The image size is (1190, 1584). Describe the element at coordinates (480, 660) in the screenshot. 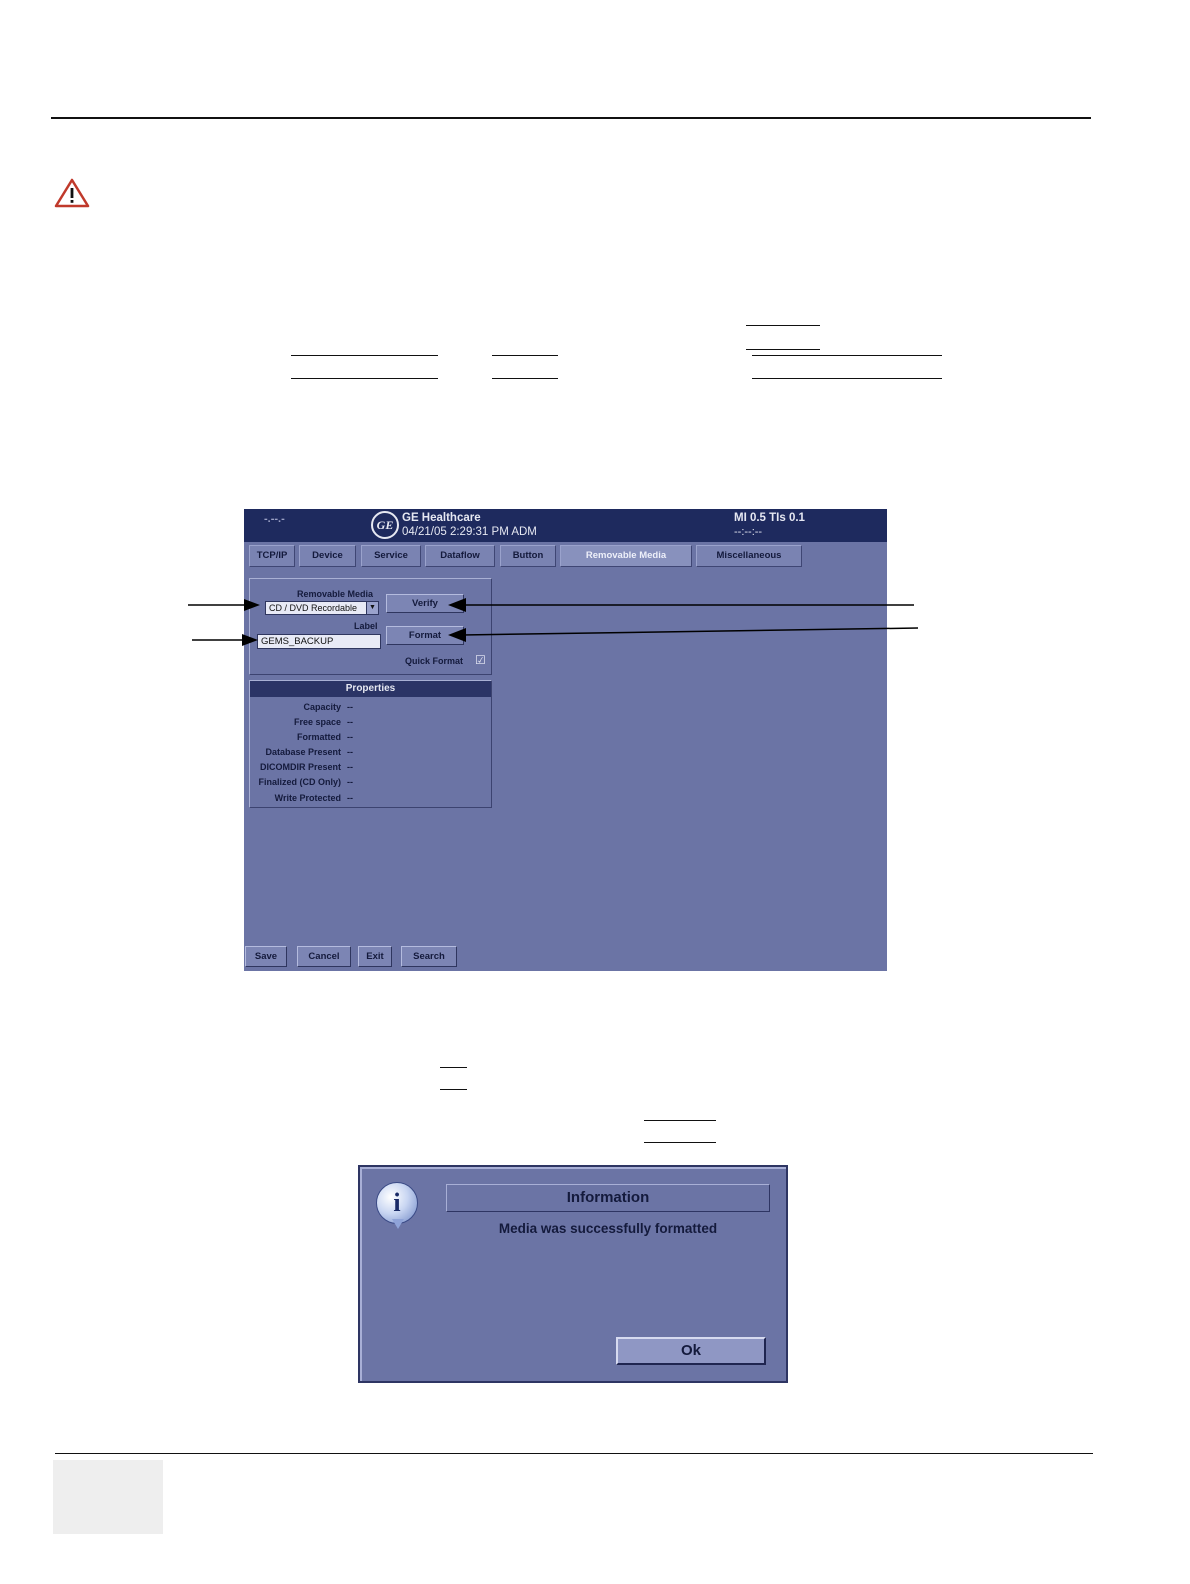

I see `quick-format-checkbox: ☑` at that location.